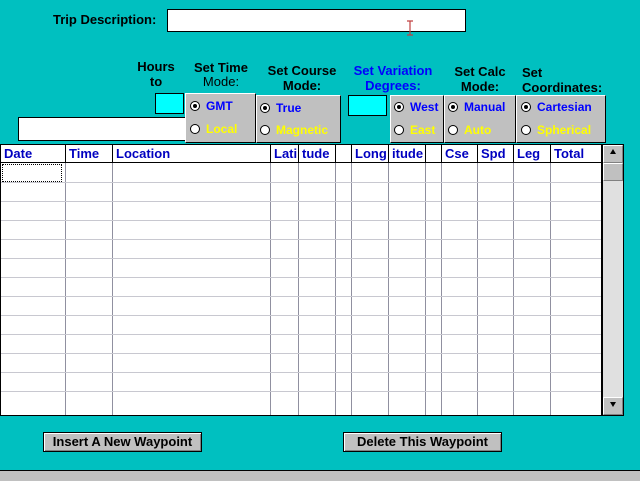 This screenshot has width=640, height=481. I want to click on status-bar, so click(320, 475).